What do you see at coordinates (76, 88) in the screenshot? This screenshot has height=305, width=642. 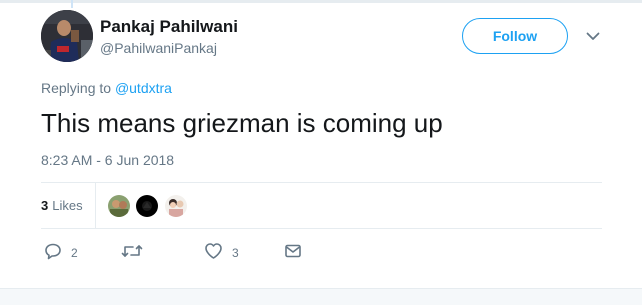 I see `replying-prefix: Replying to` at bounding box center [76, 88].